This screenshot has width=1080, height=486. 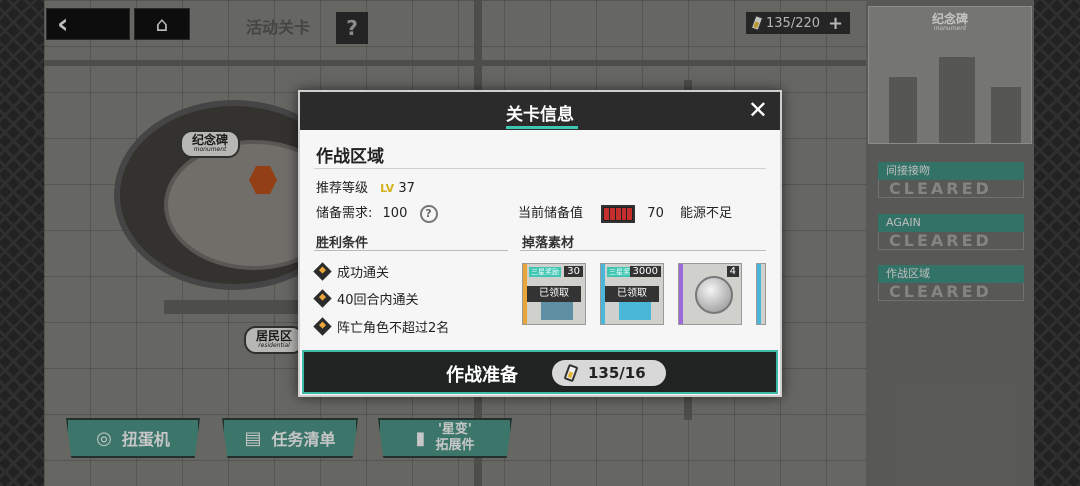 What do you see at coordinates (655, 213) in the screenshot?
I see `current-reserve-value: 70` at bounding box center [655, 213].